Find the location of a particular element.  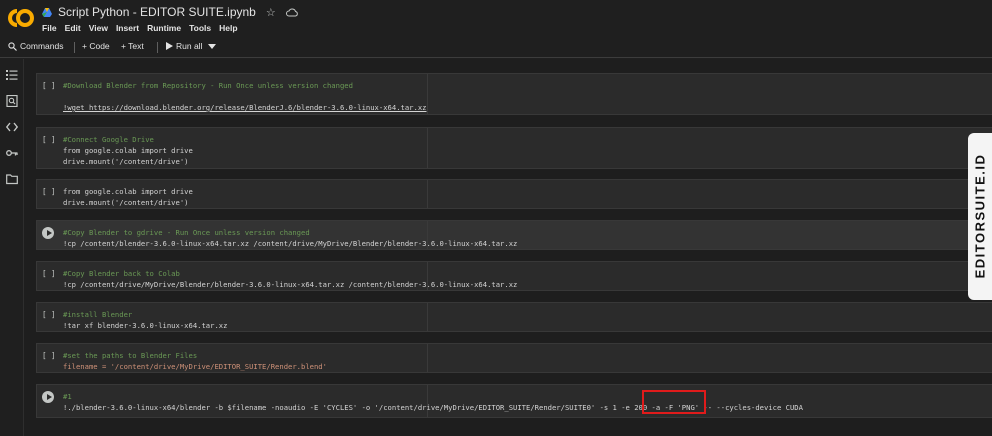

code-line: #1 is located at coordinates (67, 396).